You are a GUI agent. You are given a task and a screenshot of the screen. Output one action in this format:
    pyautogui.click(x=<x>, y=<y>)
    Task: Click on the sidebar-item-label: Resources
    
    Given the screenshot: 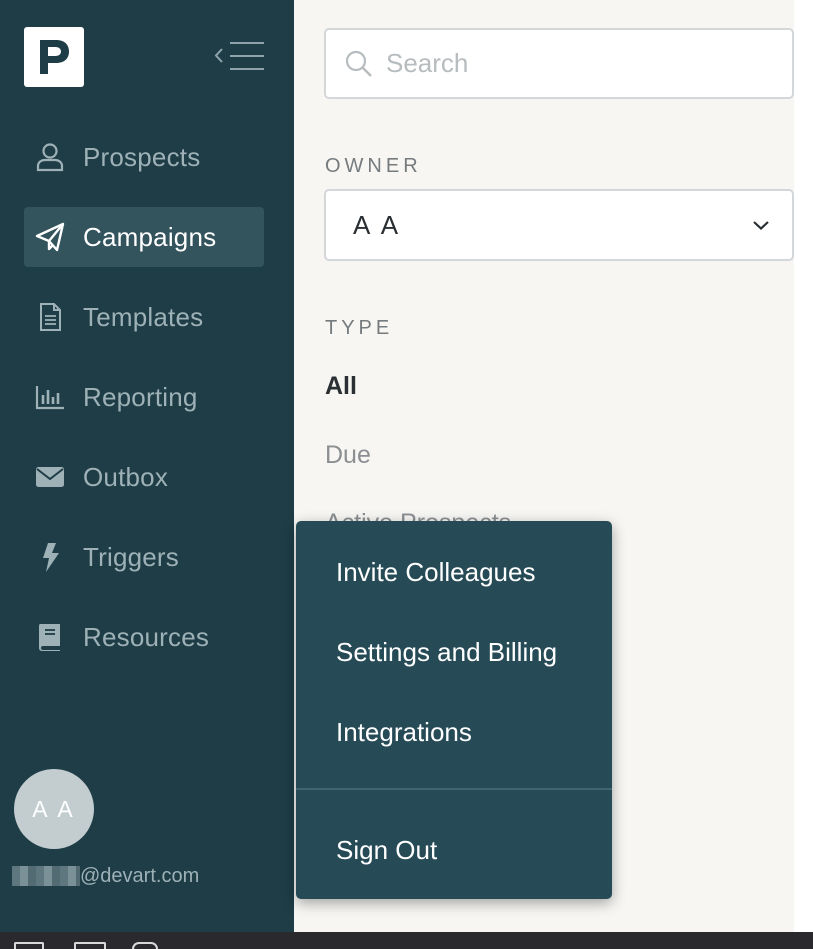 What is the action you would take?
    pyautogui.click(x=146, y=636)
    